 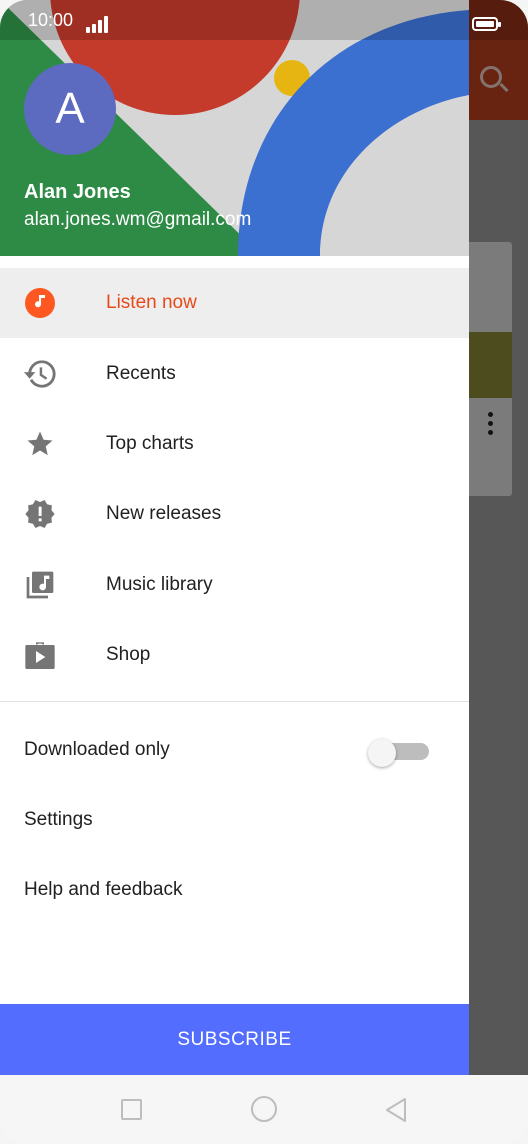 What do you see at coordinates (40, 655) in the screenshot?
I see `shop-icon` at bounding box center [40, 655].